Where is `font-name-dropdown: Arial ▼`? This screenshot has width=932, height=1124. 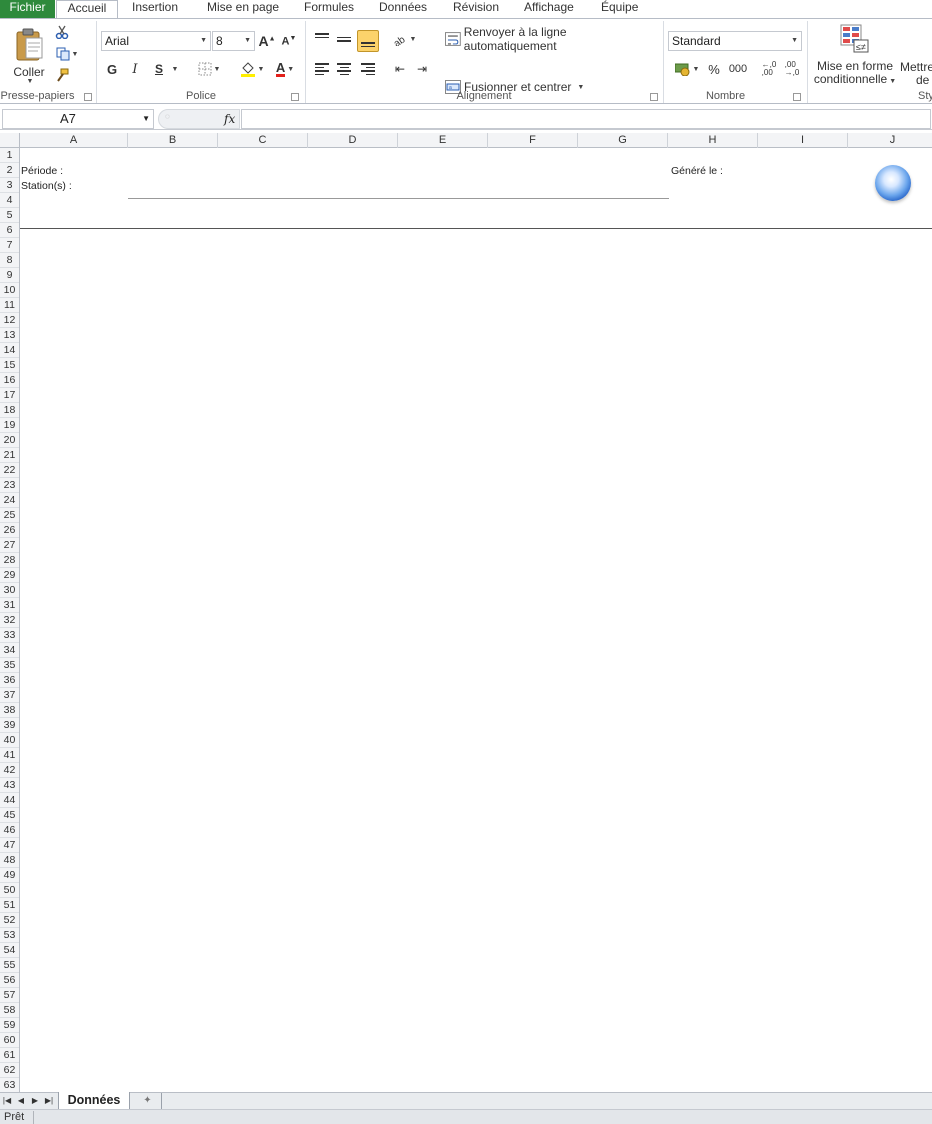
font-name-dropdown: Arial ▼ is located at coordinates (156, 41).